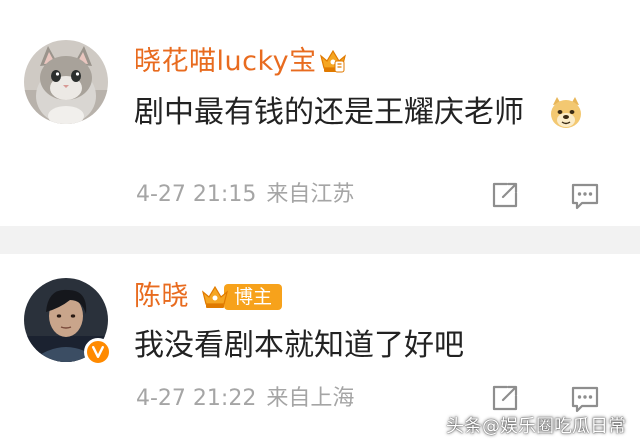 This screenshot has height=448, width=640. I want to click on doge-emoji-icon, so click(566, 112).